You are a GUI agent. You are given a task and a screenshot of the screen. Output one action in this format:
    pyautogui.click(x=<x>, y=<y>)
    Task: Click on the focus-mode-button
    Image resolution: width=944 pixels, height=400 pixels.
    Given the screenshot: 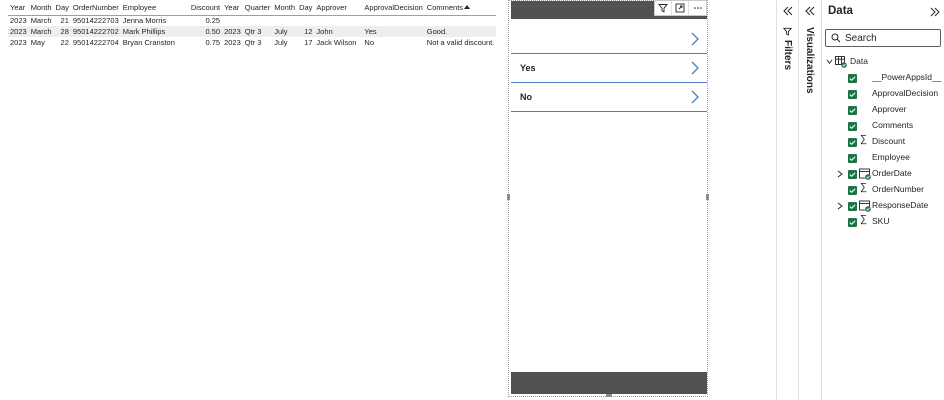 What is the action you would take?
    pyautogui.click(x=680, y=8)
    